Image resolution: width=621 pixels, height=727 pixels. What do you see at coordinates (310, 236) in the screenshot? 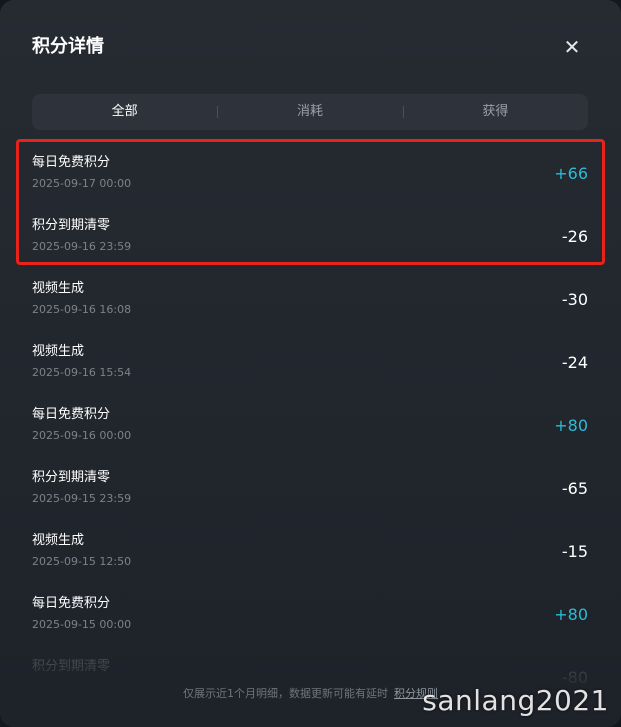
I see `list-item: 积分到期清零 2025-09-16 23:59 -26` at bounding box center [310, 236].